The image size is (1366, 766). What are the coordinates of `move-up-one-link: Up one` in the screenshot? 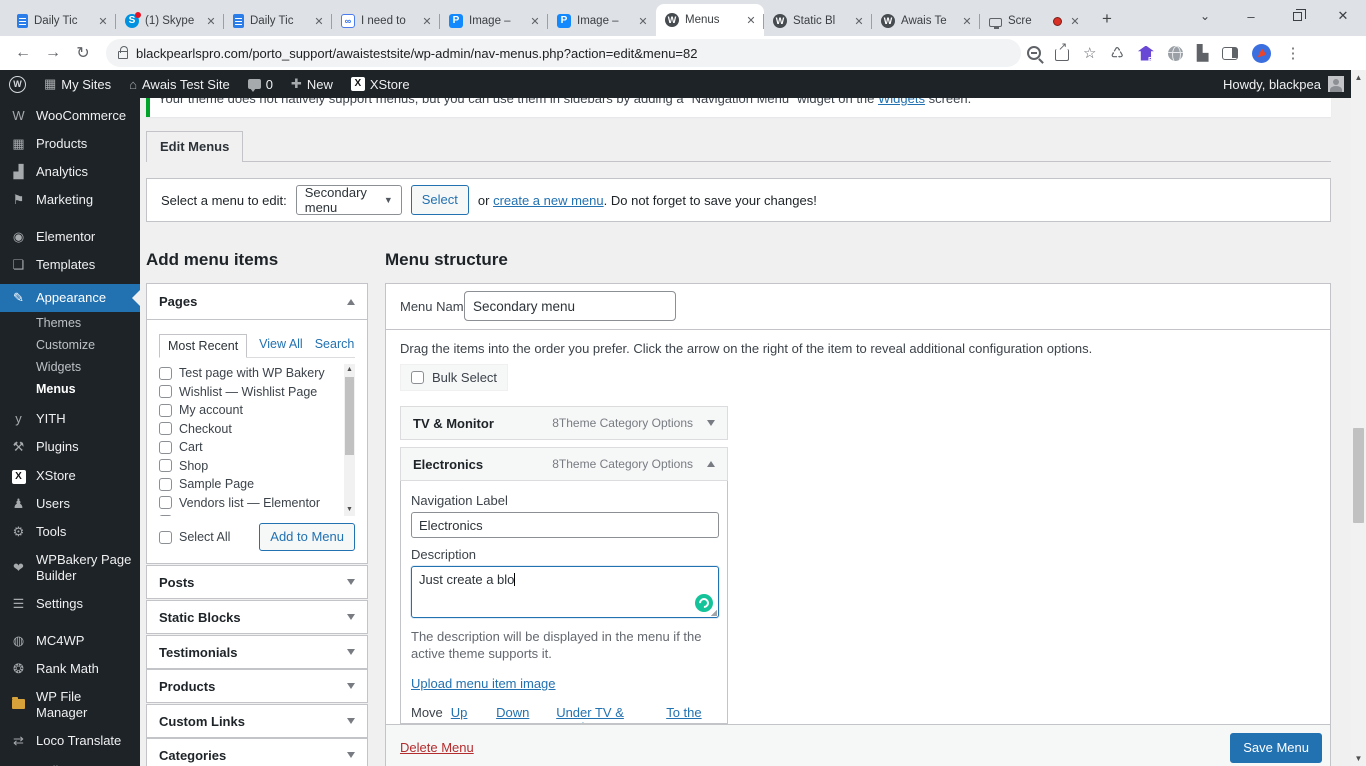 It's located at (469, 714).